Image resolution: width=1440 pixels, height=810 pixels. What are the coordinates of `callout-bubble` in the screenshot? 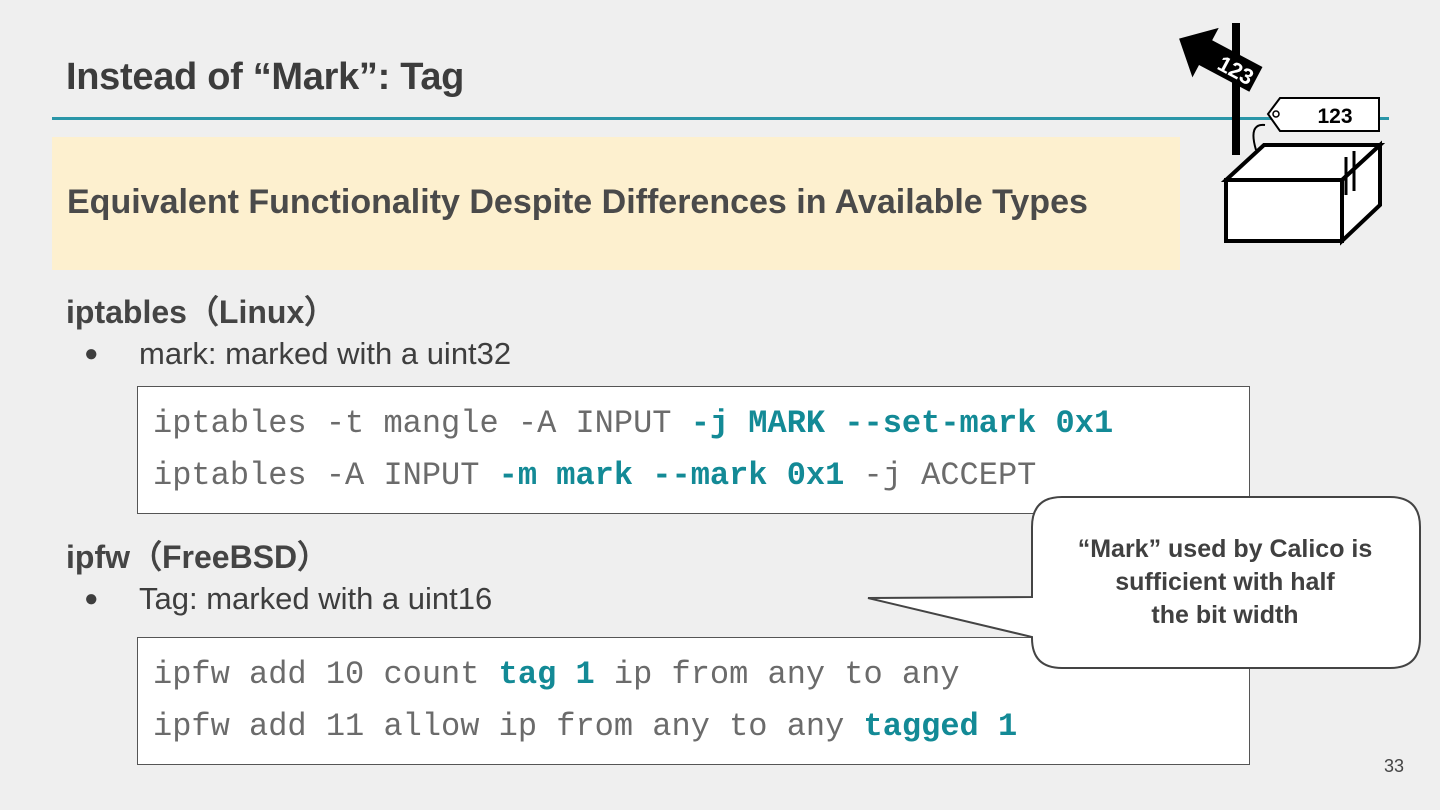 It's located at (1144, 582).